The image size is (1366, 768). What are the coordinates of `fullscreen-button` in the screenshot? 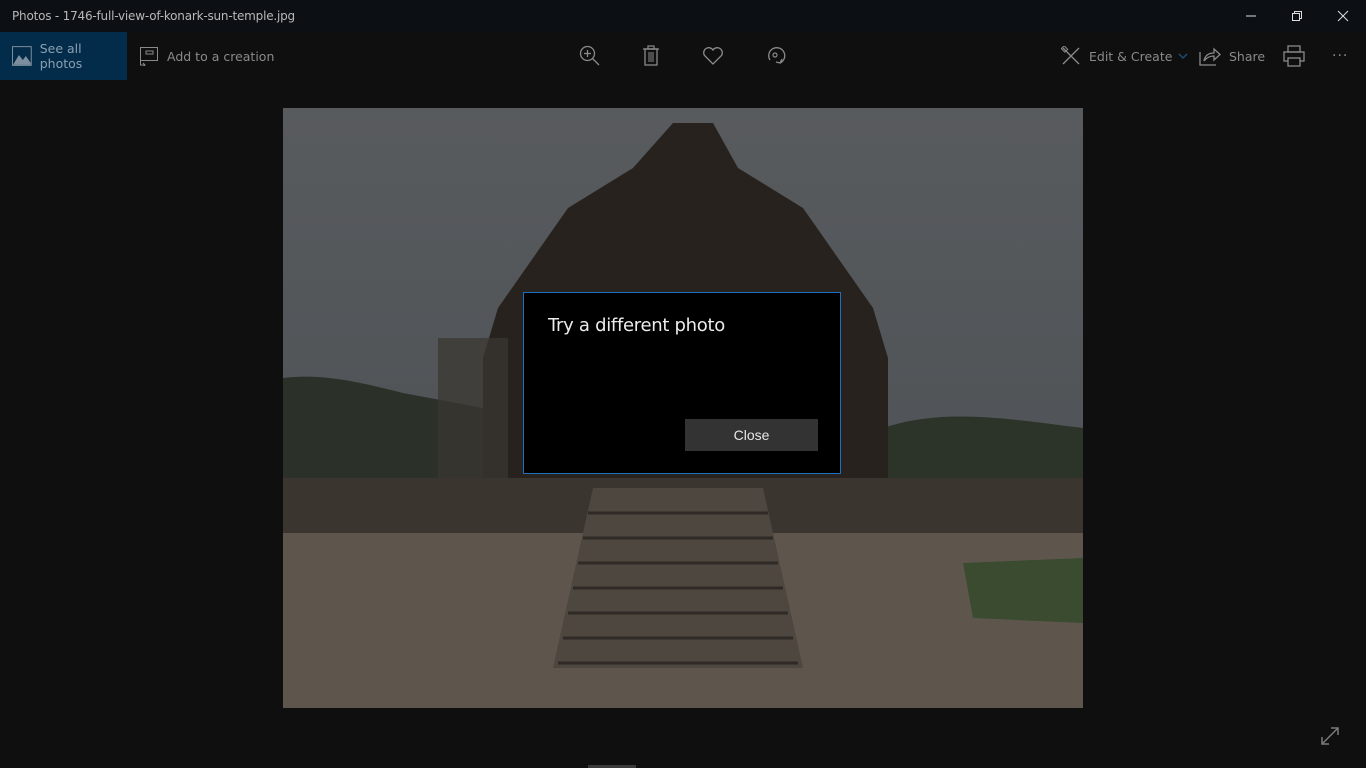 It's located at (1330, 736).